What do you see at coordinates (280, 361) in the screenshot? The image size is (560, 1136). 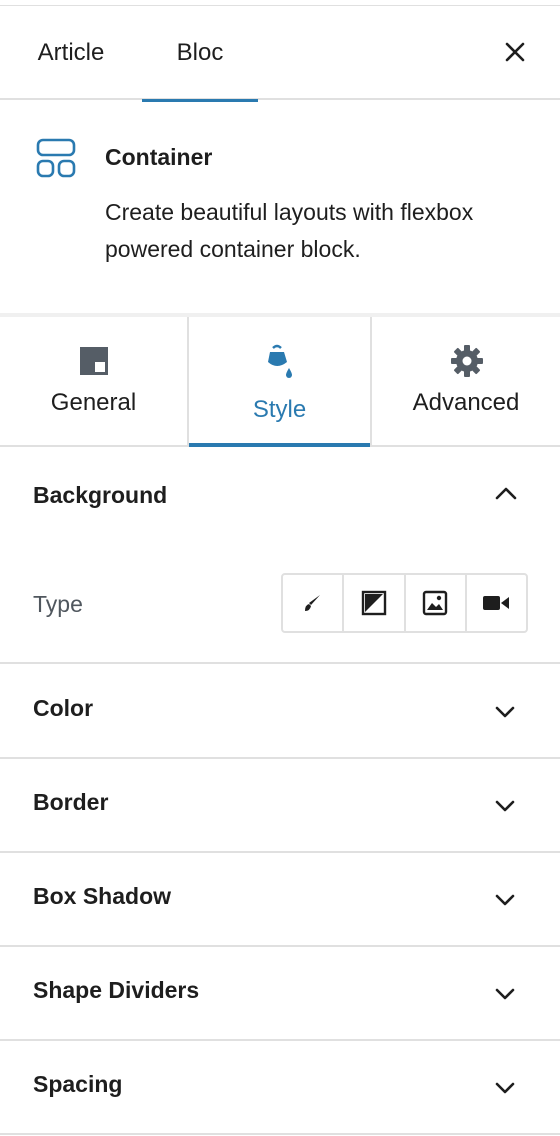 I see `paint-bucket-icon` at bounding box center [280, 361].